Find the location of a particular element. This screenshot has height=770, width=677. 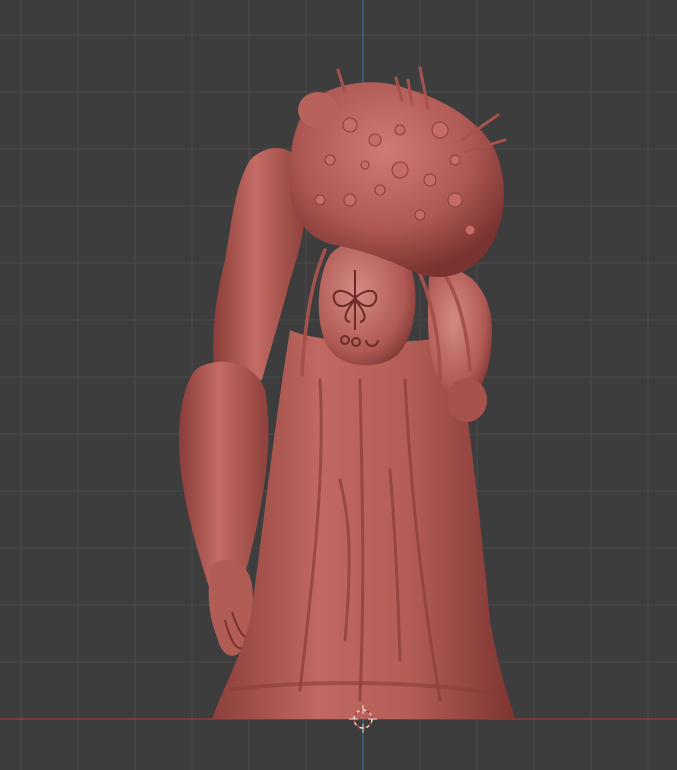

model-head-lump is located at coordinates (318, 110).